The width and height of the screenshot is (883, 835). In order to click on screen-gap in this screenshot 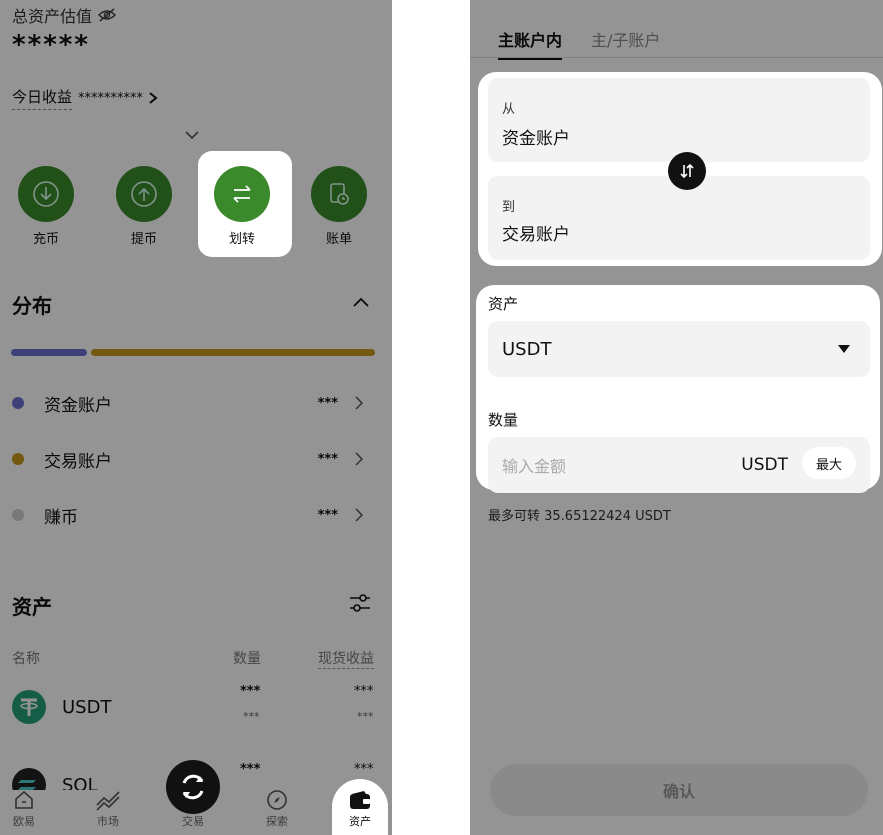, I will do `click(431, 417)`.